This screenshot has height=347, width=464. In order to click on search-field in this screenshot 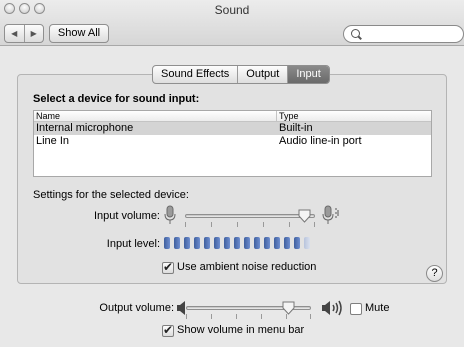, I will do `click(403, 34)`.